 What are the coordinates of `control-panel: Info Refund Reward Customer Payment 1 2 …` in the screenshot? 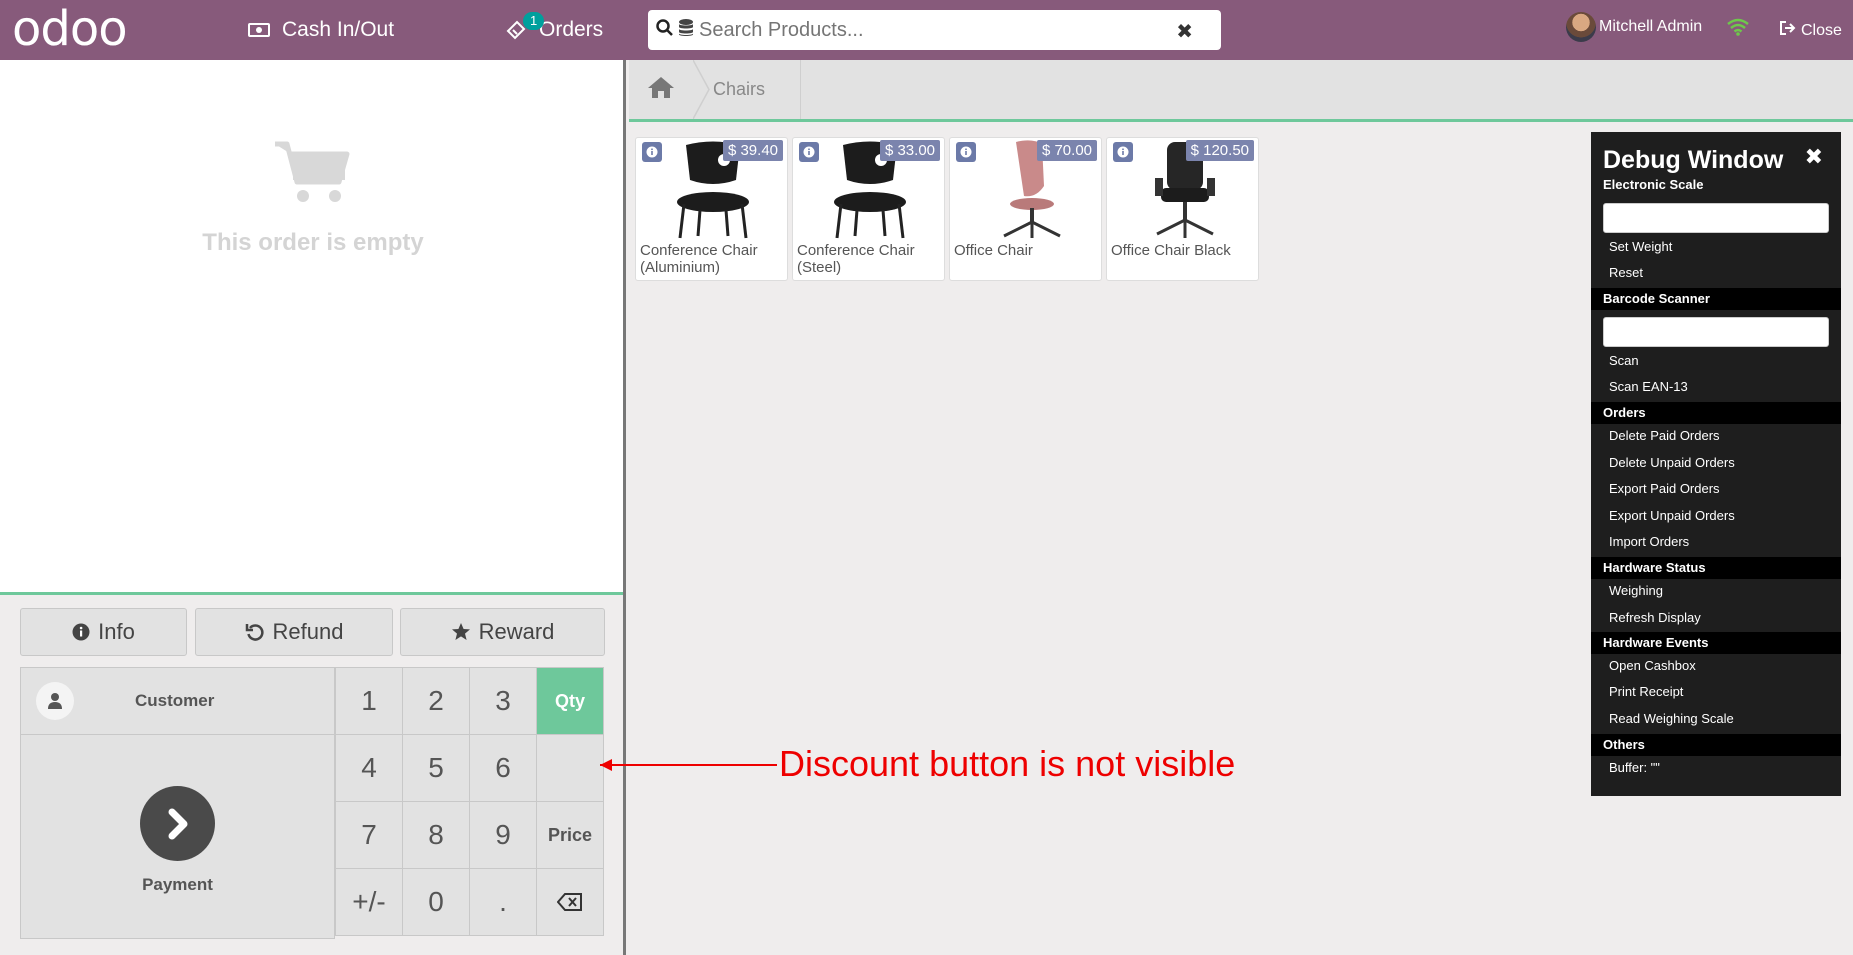 It's located at (311, 773).